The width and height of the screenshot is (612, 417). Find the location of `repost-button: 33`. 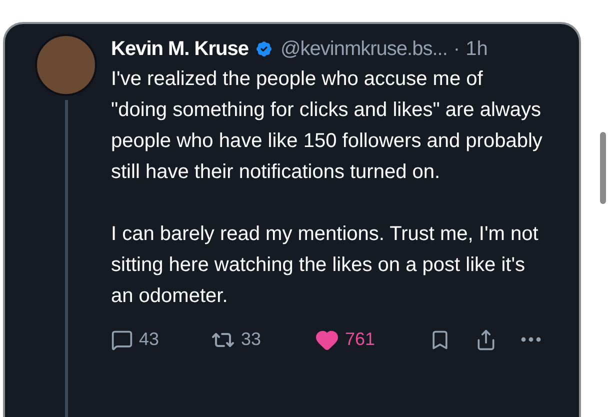

repost-button: 33 is located at coordinates (263, 339).